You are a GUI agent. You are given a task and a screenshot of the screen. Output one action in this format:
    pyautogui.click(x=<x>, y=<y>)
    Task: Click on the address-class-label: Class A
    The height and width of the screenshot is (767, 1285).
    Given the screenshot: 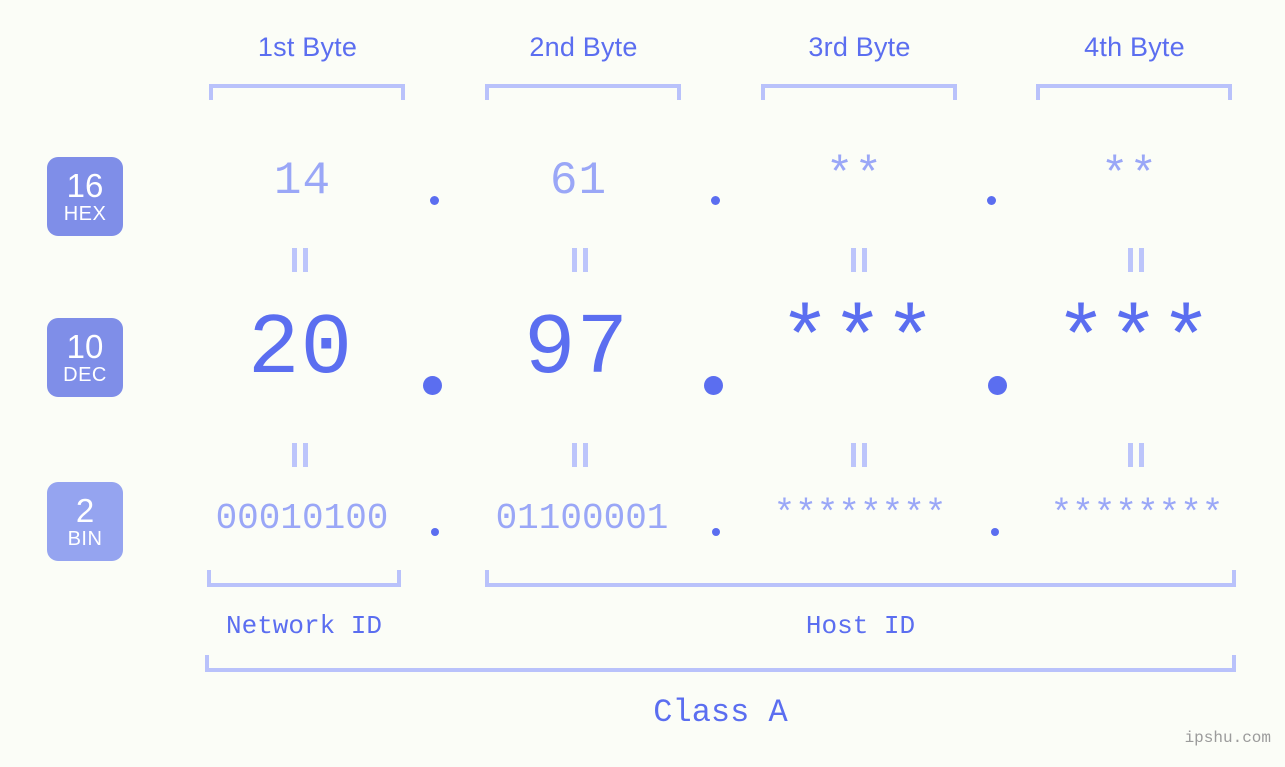 What is the action you would take?
    pyautogui.click(x=720, y=712)
    